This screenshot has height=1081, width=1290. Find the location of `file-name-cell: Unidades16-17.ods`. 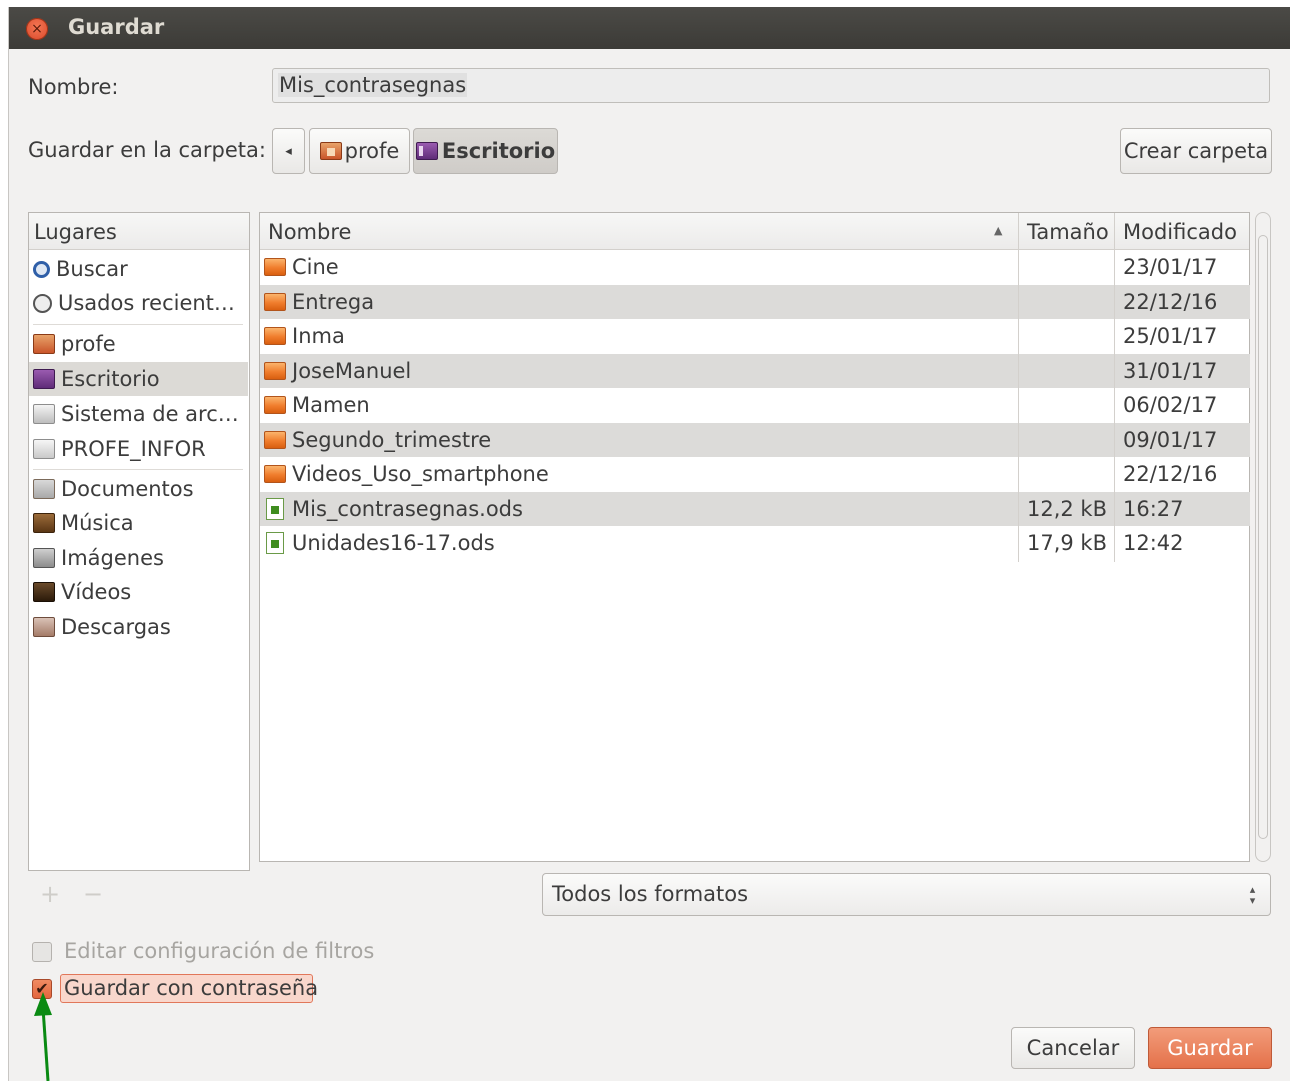

file-name-cell: Unidades16-17.ods is located at coordinates (379, 543).